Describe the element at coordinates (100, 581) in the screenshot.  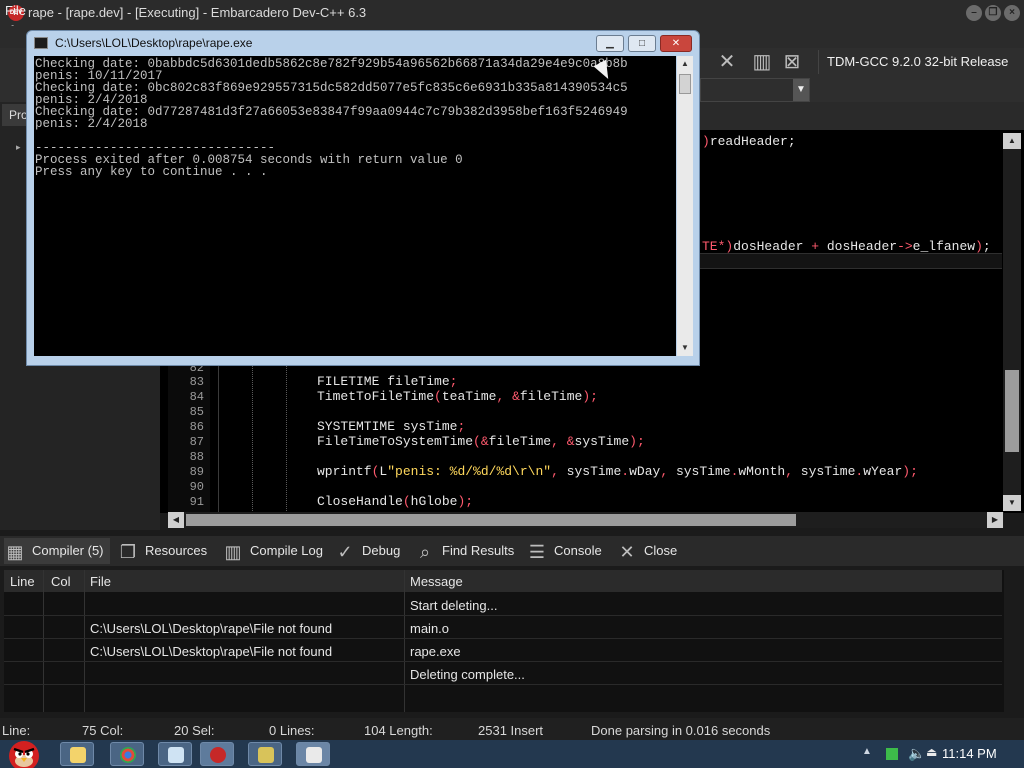
I see `column-header-file: File` at that location.